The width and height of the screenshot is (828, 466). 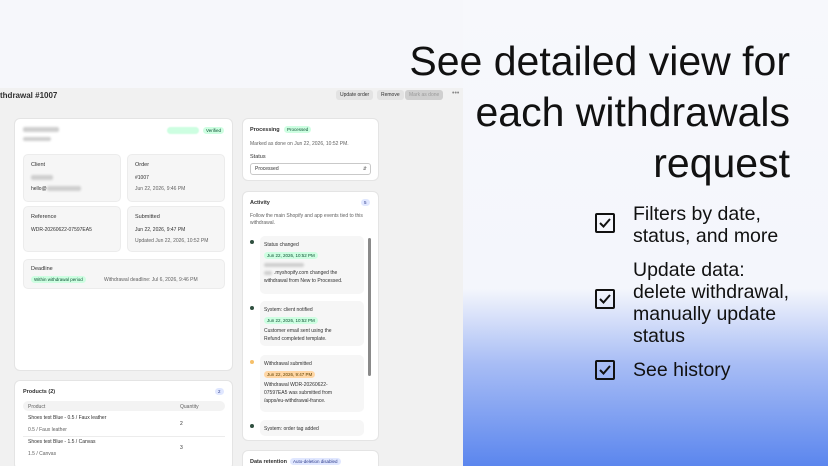 I want to click on client-label: Client, so click(x=38, y=165).